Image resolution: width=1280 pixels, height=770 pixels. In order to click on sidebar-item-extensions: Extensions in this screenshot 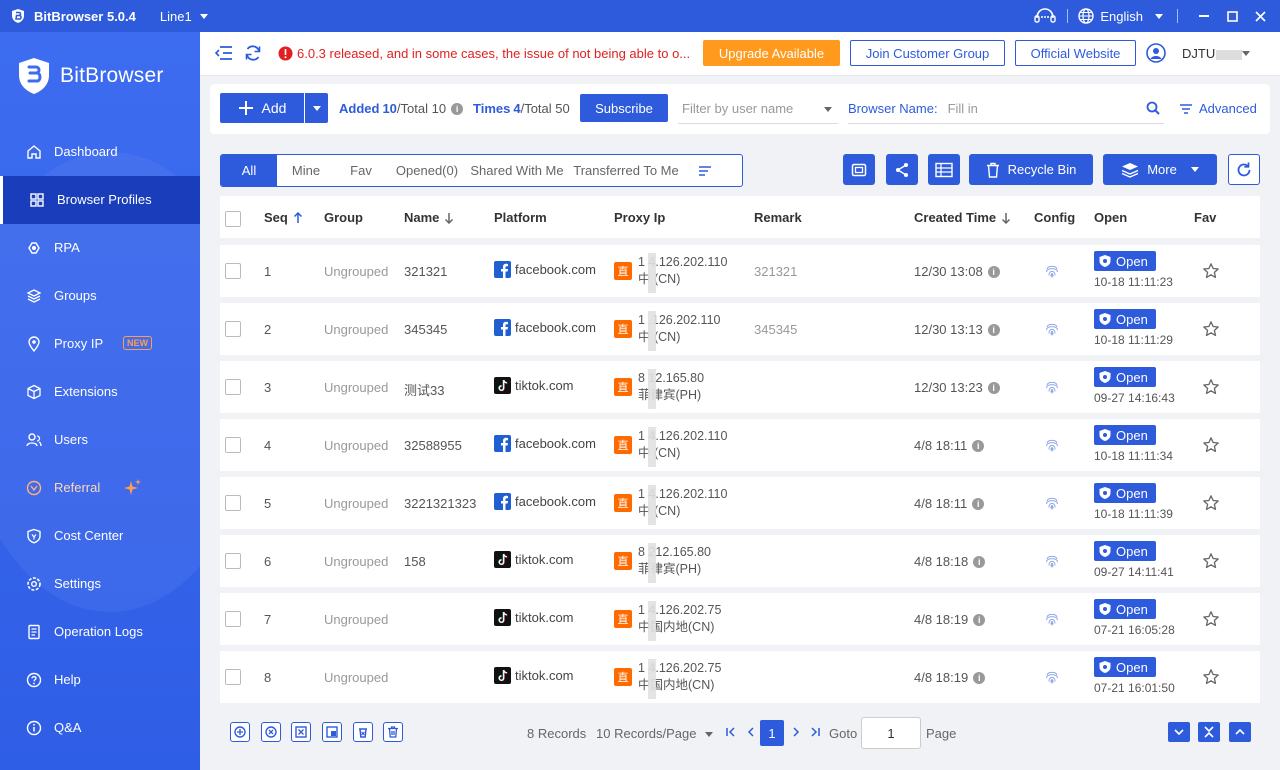, I will do `click(100, 392)`.